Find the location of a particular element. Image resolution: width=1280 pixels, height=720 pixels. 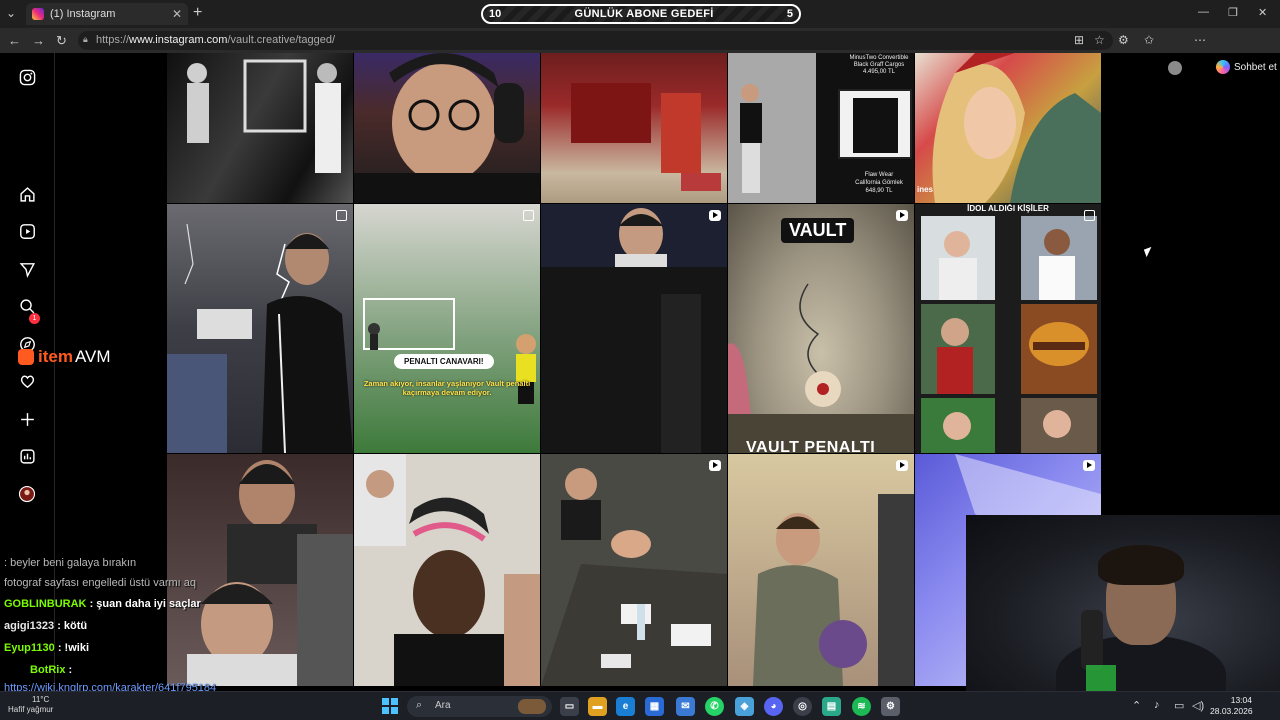

itemavm-logo: item AVM is located at coordinates (64, 357).